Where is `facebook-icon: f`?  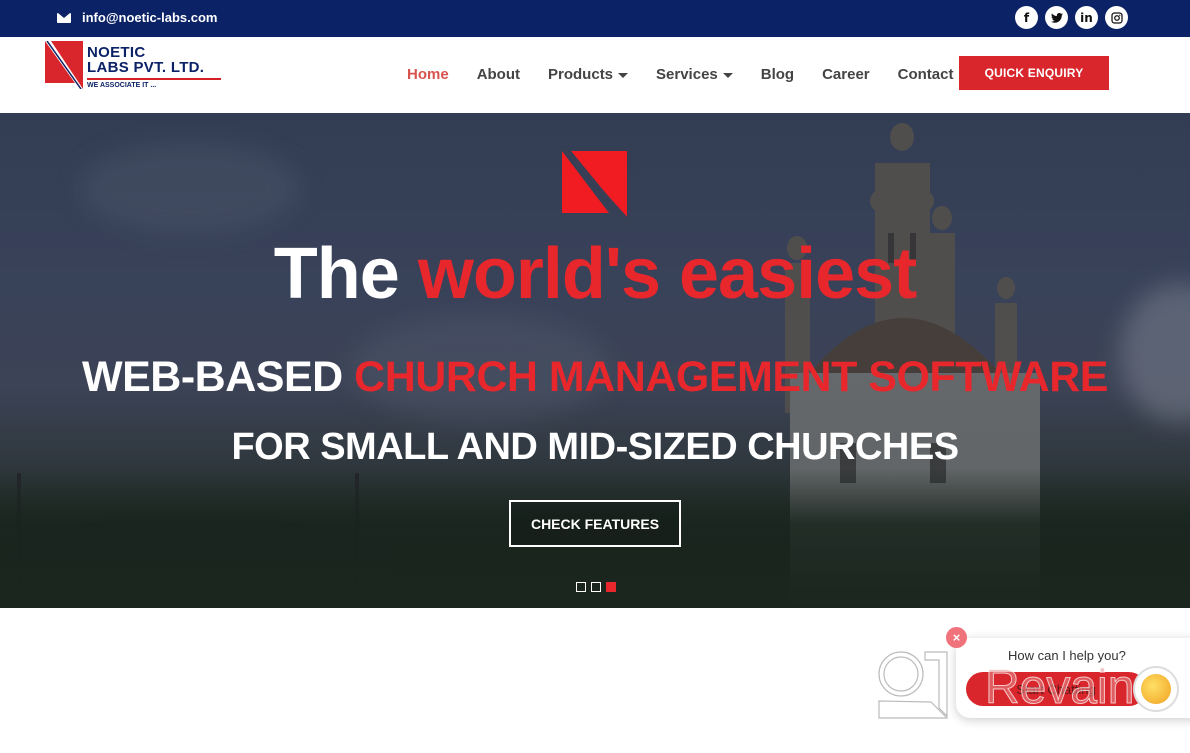 facebook-icon: f is located at coordinates (1026, 17).